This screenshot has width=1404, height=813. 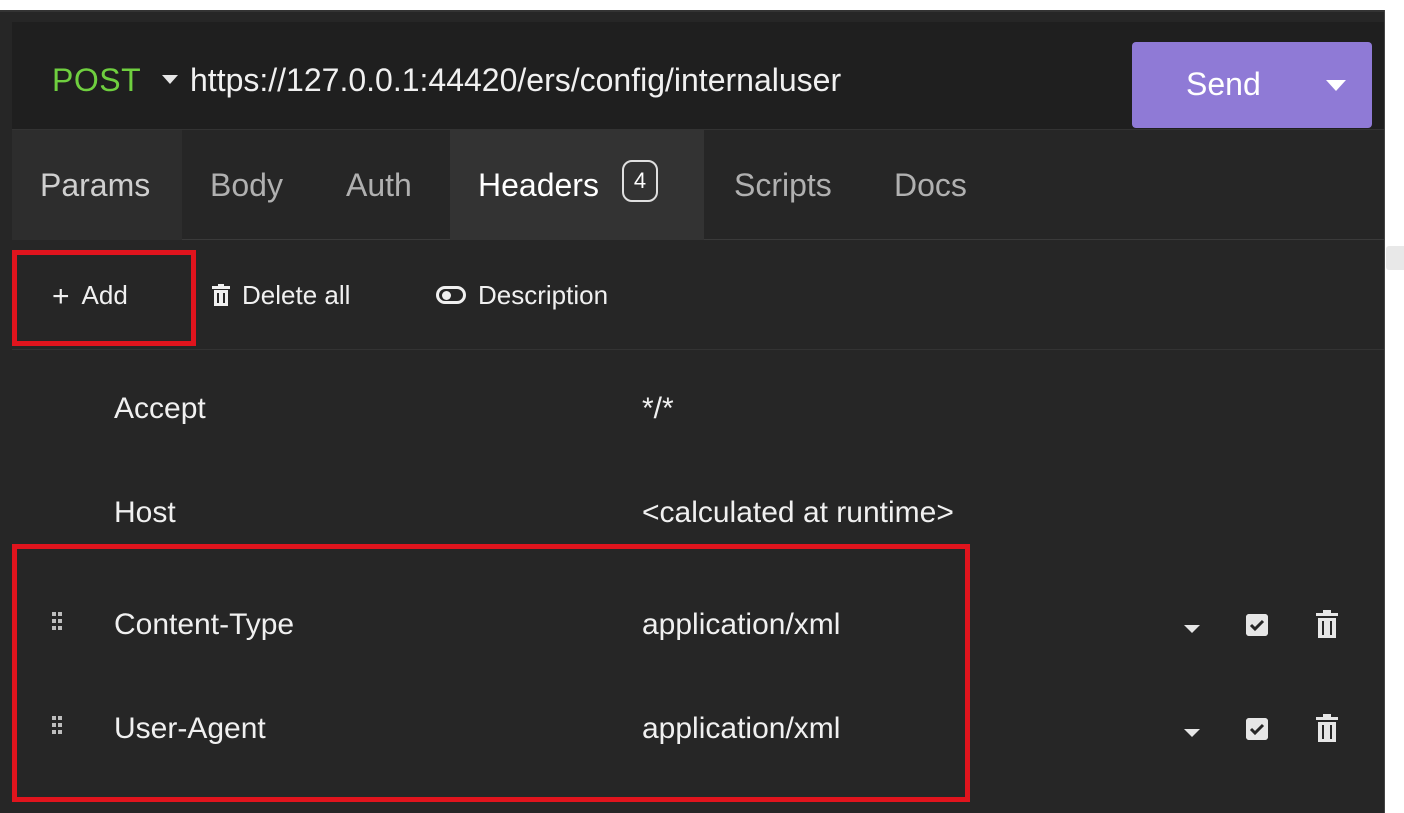 What do you see at coordinates (640, 181) in the screenshot?
I see `headers-count-badge: 4` at bounding box center [640, 181].